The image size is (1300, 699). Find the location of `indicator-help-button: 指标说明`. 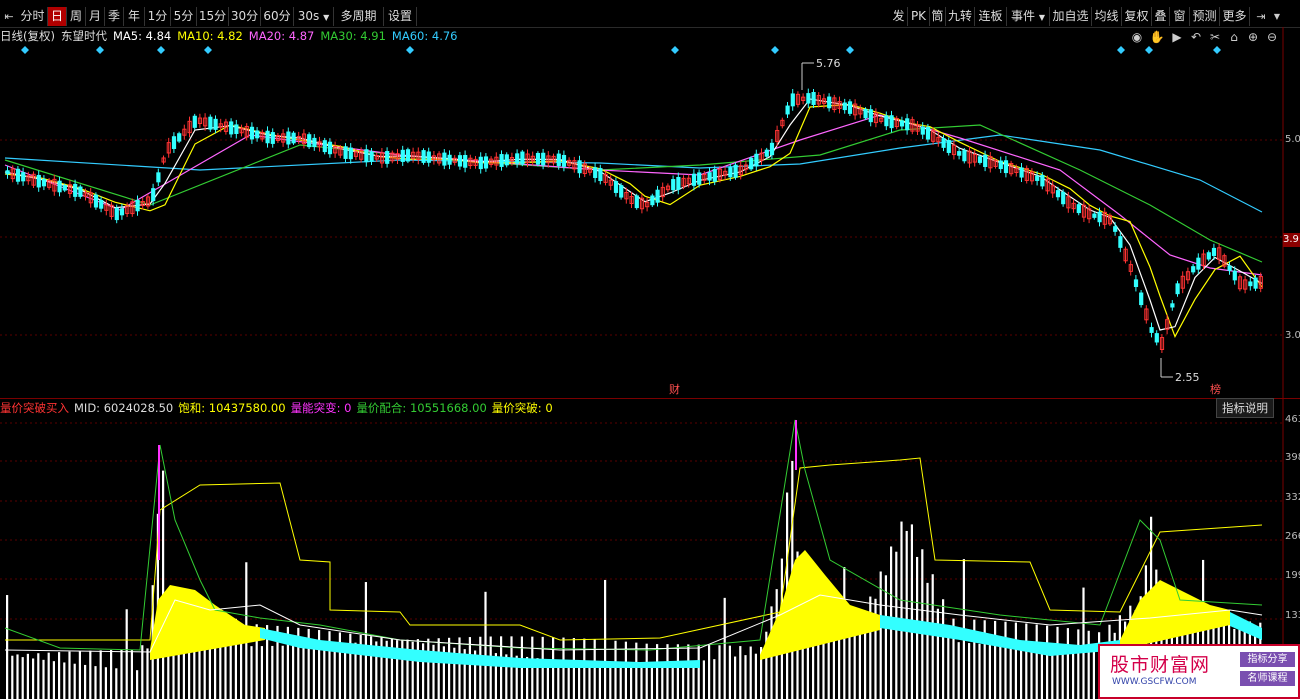

indicator-help-button: 指标说明 is located at coordinates (1245, 408).